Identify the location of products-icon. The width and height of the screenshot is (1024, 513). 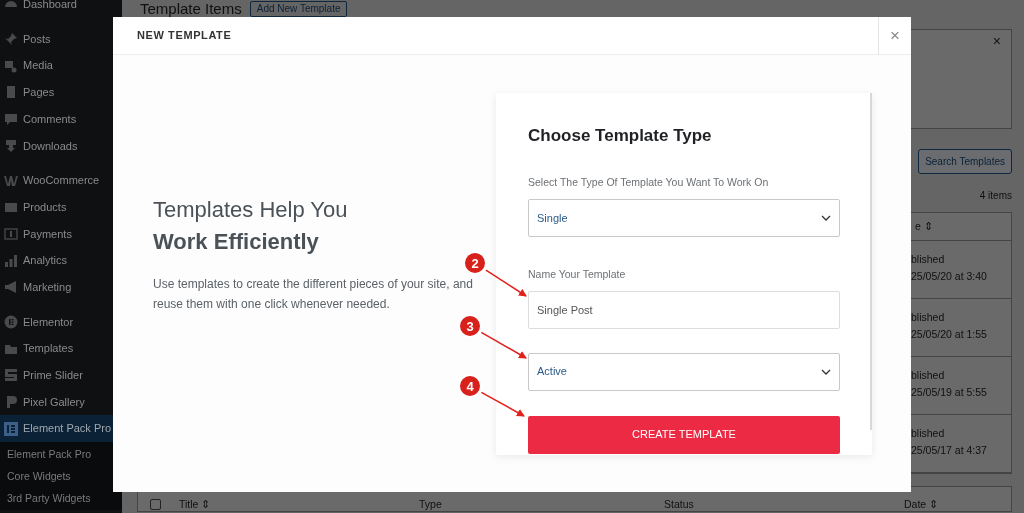
(11, 207).